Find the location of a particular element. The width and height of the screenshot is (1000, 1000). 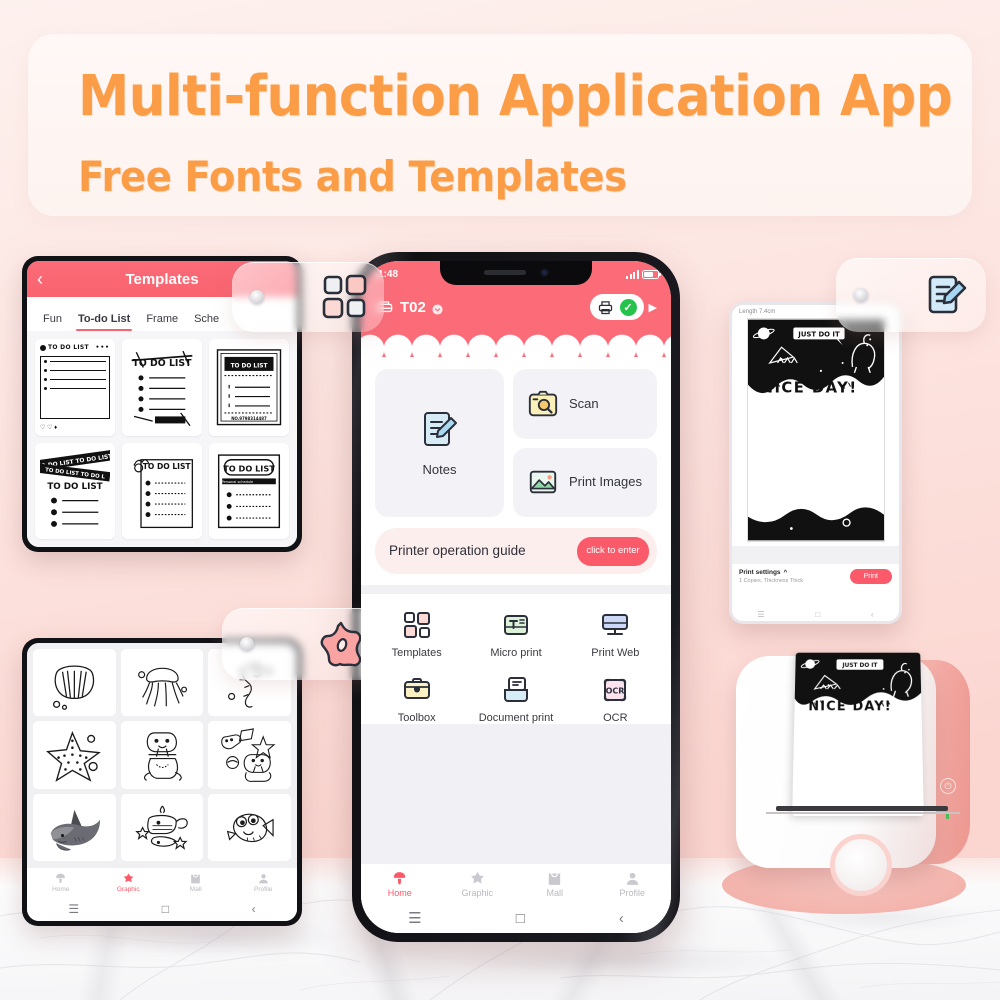

section-divider is located at coordinates (516, 589).